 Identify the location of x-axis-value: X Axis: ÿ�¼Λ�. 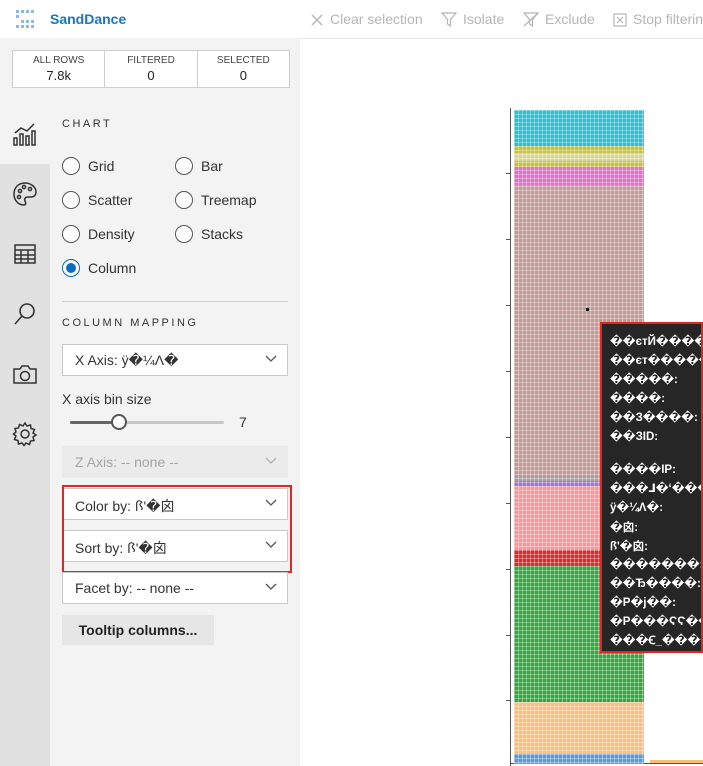
(127, 360).